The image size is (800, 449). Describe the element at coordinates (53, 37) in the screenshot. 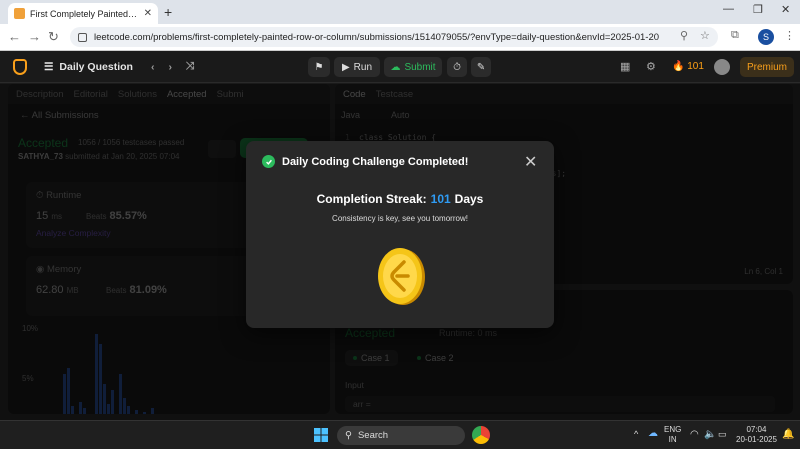

I see `reload-icon: ↻` at that location.